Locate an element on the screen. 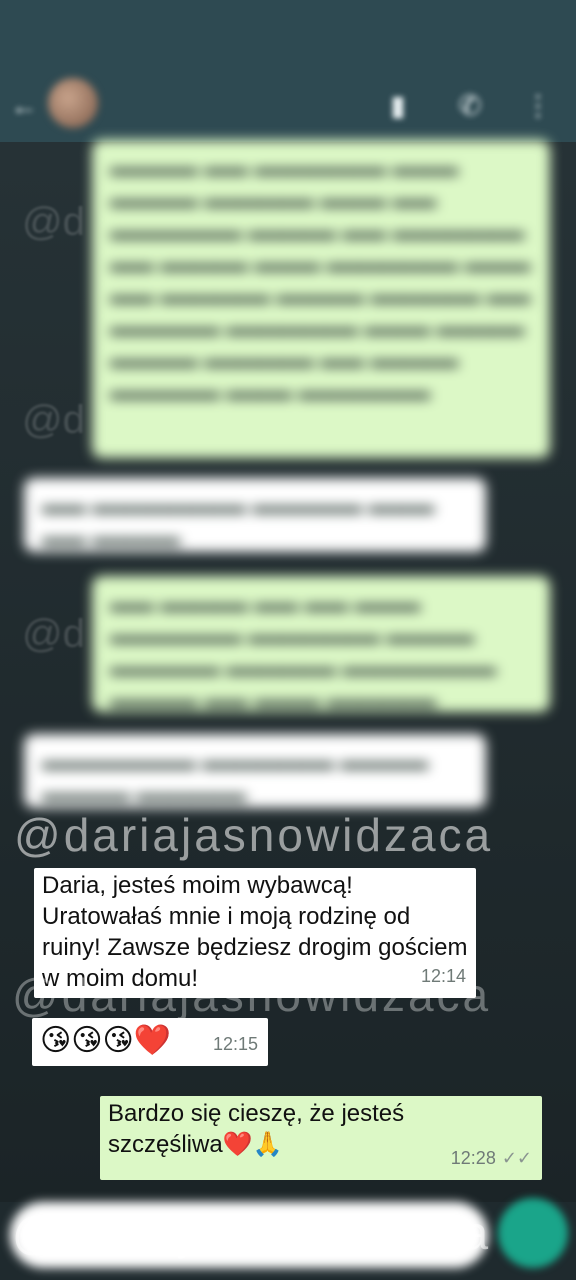 This screenshot has width=576, height=1280. message-time-row: 12:28 ✓✓ is located at coordinates (491, 1158).